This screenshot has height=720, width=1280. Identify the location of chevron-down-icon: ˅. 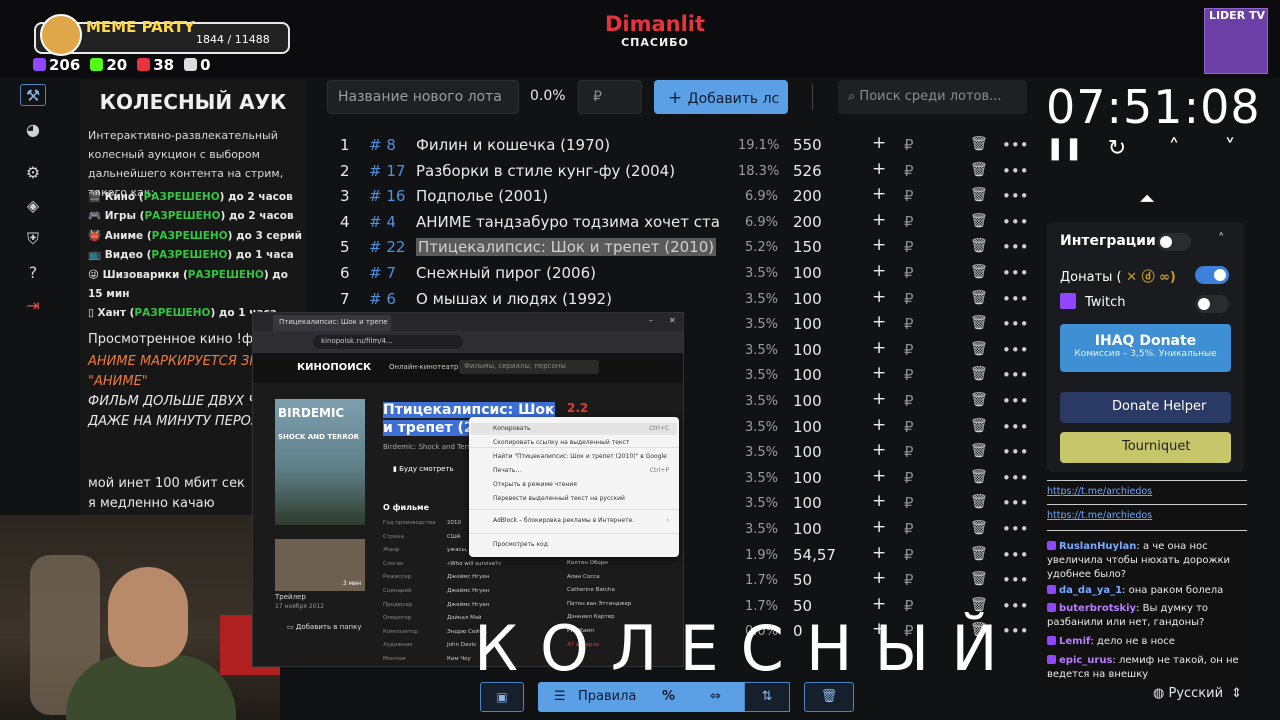
(1230, 151).